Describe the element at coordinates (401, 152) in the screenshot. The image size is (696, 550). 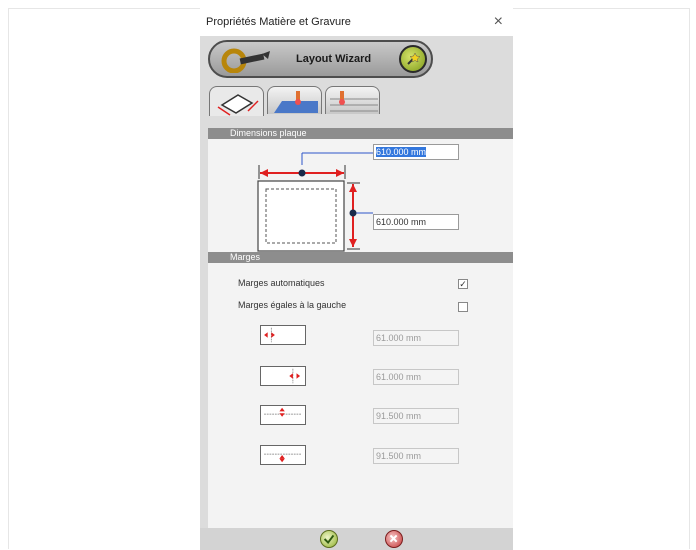
I see `plate-width-value: 610.000 mm` at that location.